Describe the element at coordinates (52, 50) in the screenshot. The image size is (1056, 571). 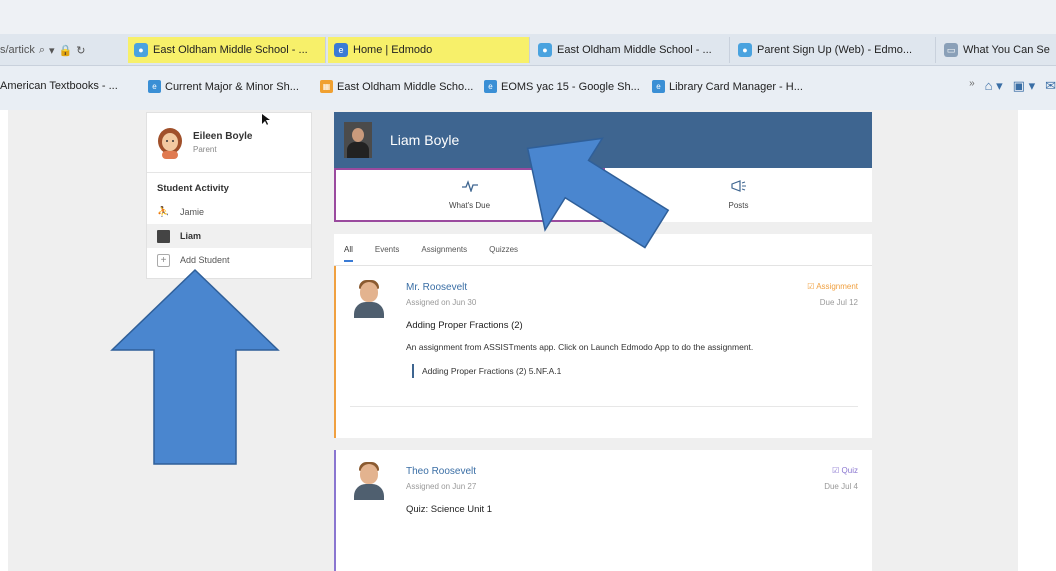
I see `dropdown-icon: ▾` at that location.